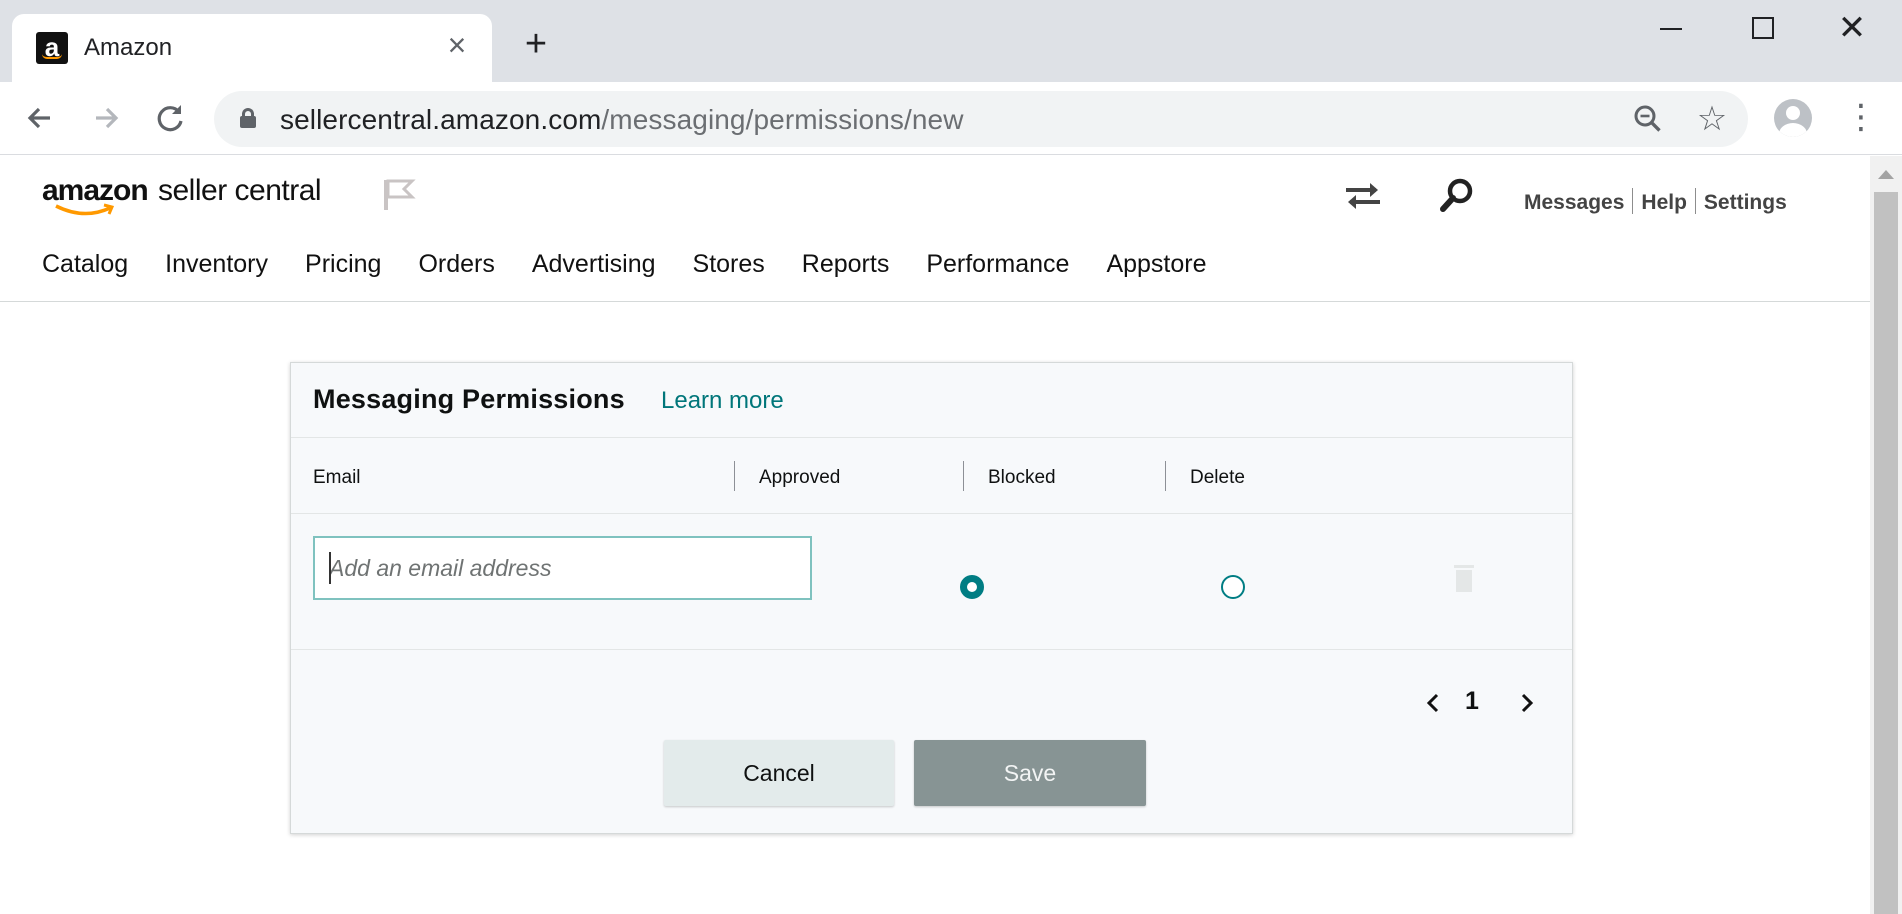  I want to click on bookmark-star-icon: ☆, so click(1712, 119).